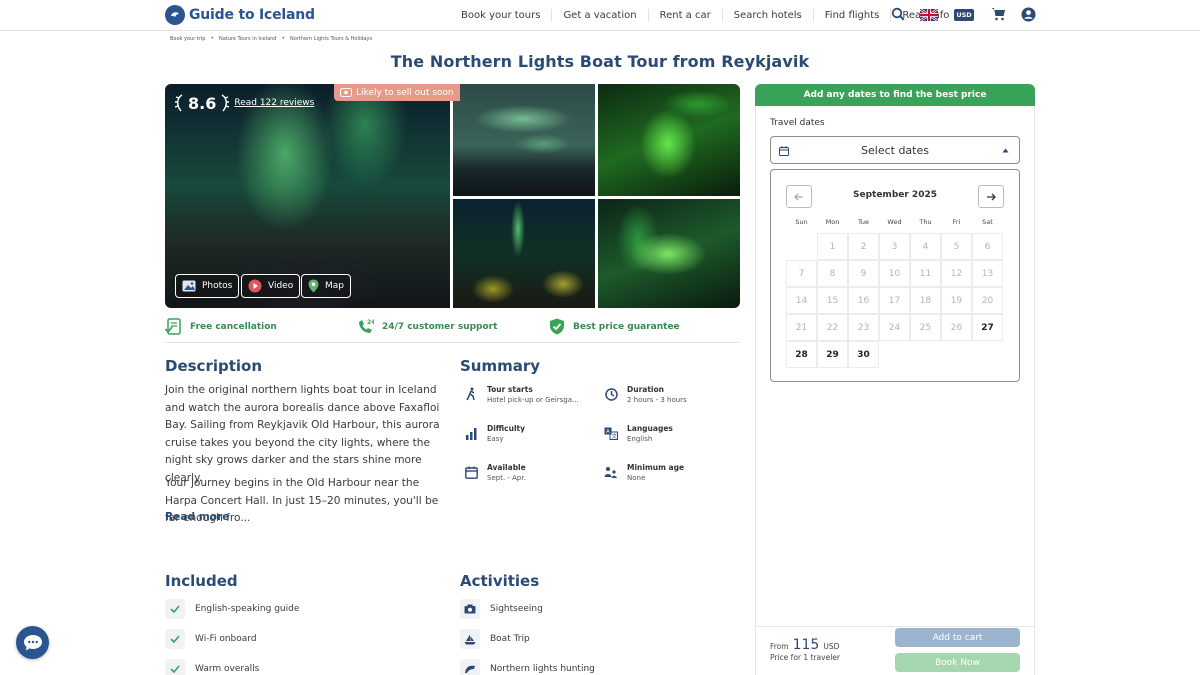 The height and width of the screenshot is (675, 1200). Describe the element at coordinates (987, 327) in the screenshot. I see `calendar-day: 27` at that location.